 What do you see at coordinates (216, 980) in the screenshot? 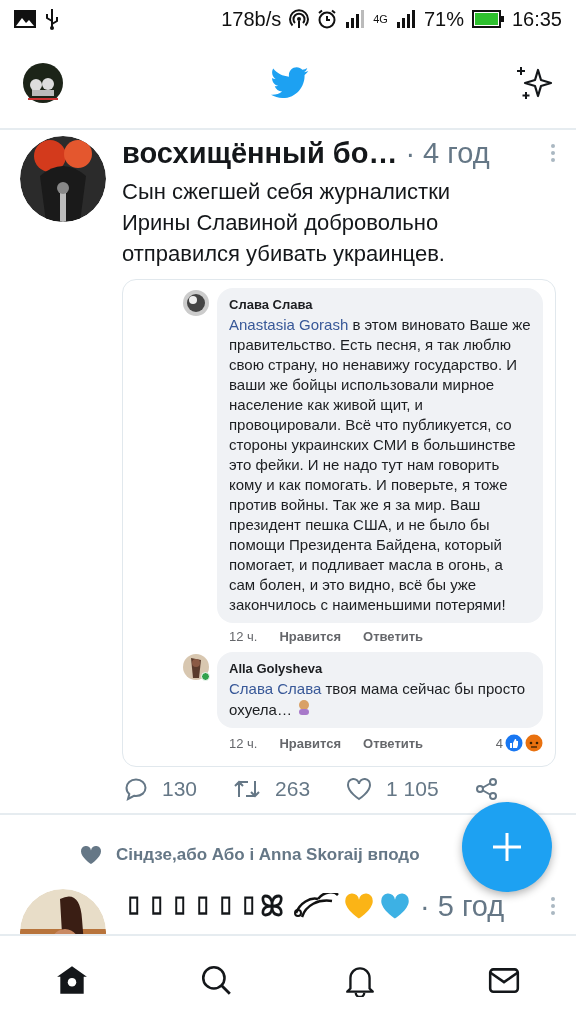
I see `search-icon` at bounding box center [216, 980].